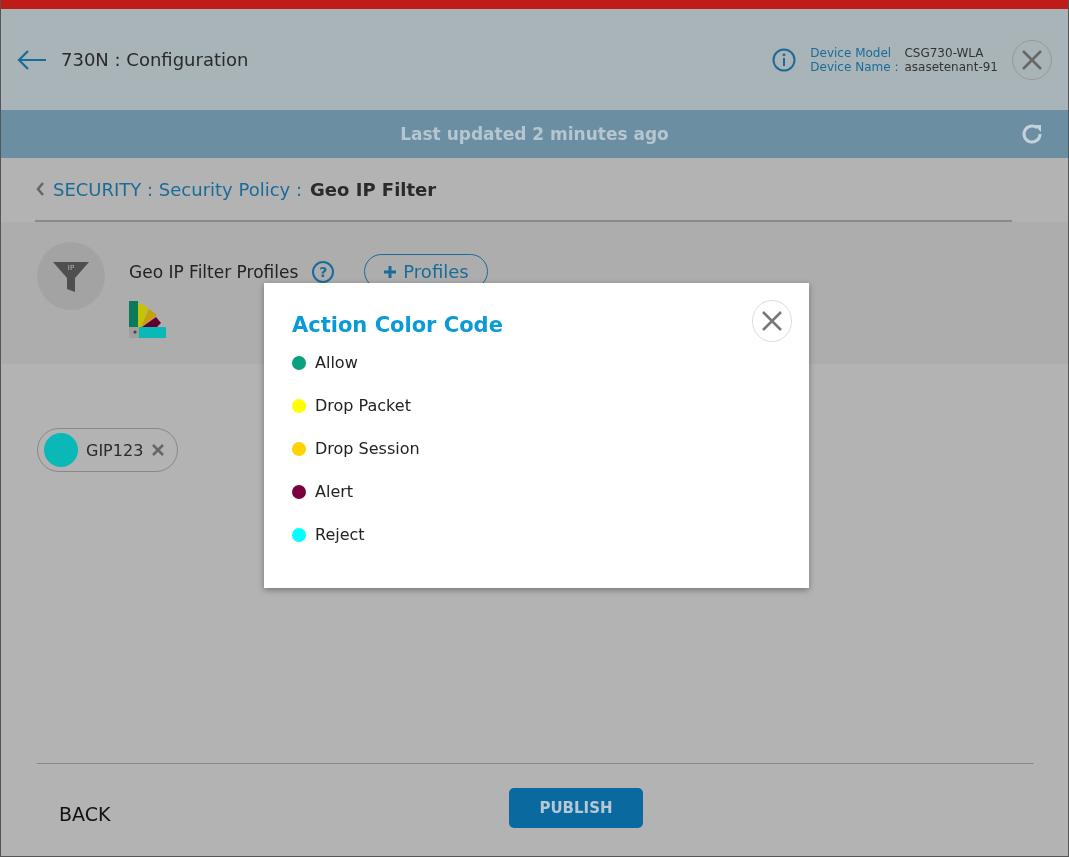 The width and height of the screenshot is (1069, 857). What do you see at coordinates (178, 189) in the screenshot?
I see `breadcrumb-link: SECURITY : Security Policy :` at bounding box center [178, 189].